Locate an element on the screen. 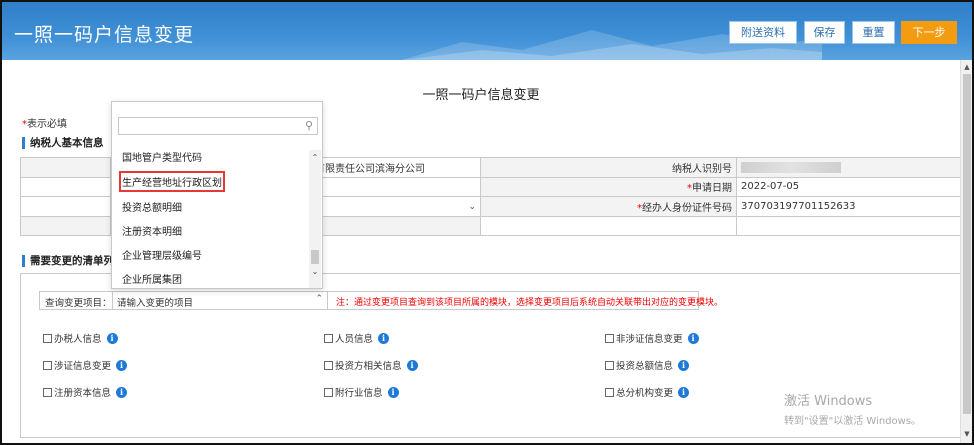 The width and height of the screenshot is (974, 445). query-input: 请输入变更的项目 ⌃ is located at coordinates (220, 300).